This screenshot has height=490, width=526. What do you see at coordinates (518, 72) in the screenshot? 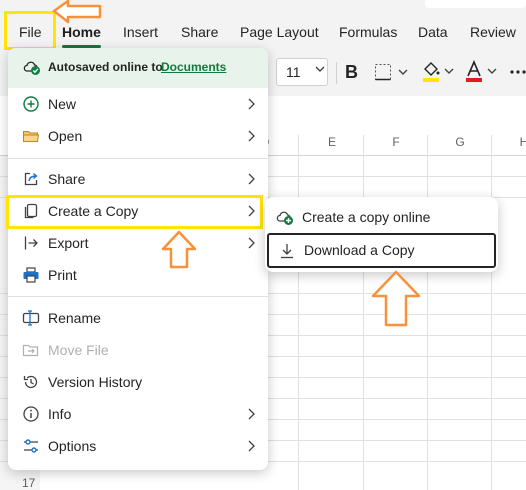
I see `more-options-icon` at bounding box center [518, 72].